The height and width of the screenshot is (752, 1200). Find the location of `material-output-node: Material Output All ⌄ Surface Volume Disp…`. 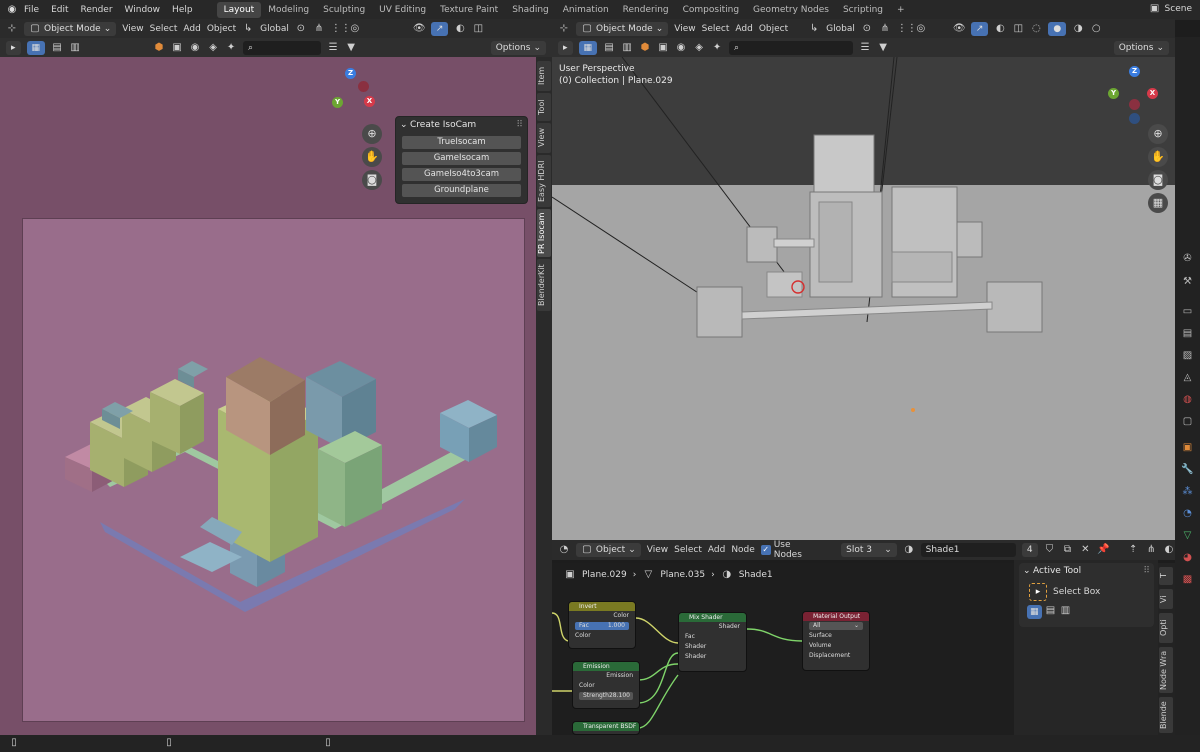

material-output-node: Material Output All ⌄ Surface Volume Disp… is located at coordinates (836, 641).